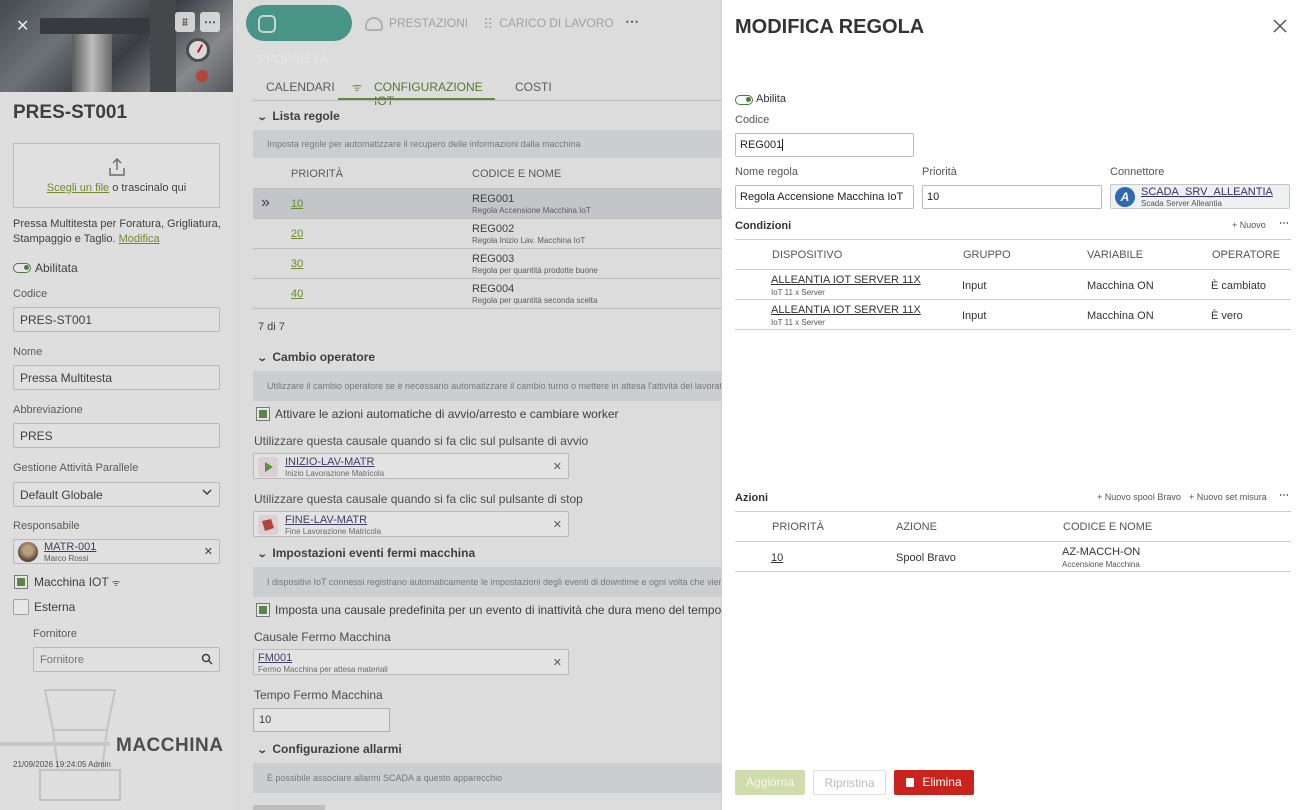 Image resolution: width=1303 pixels, height=810 pixels. I want to click on trash-icon, so click(910, 783).